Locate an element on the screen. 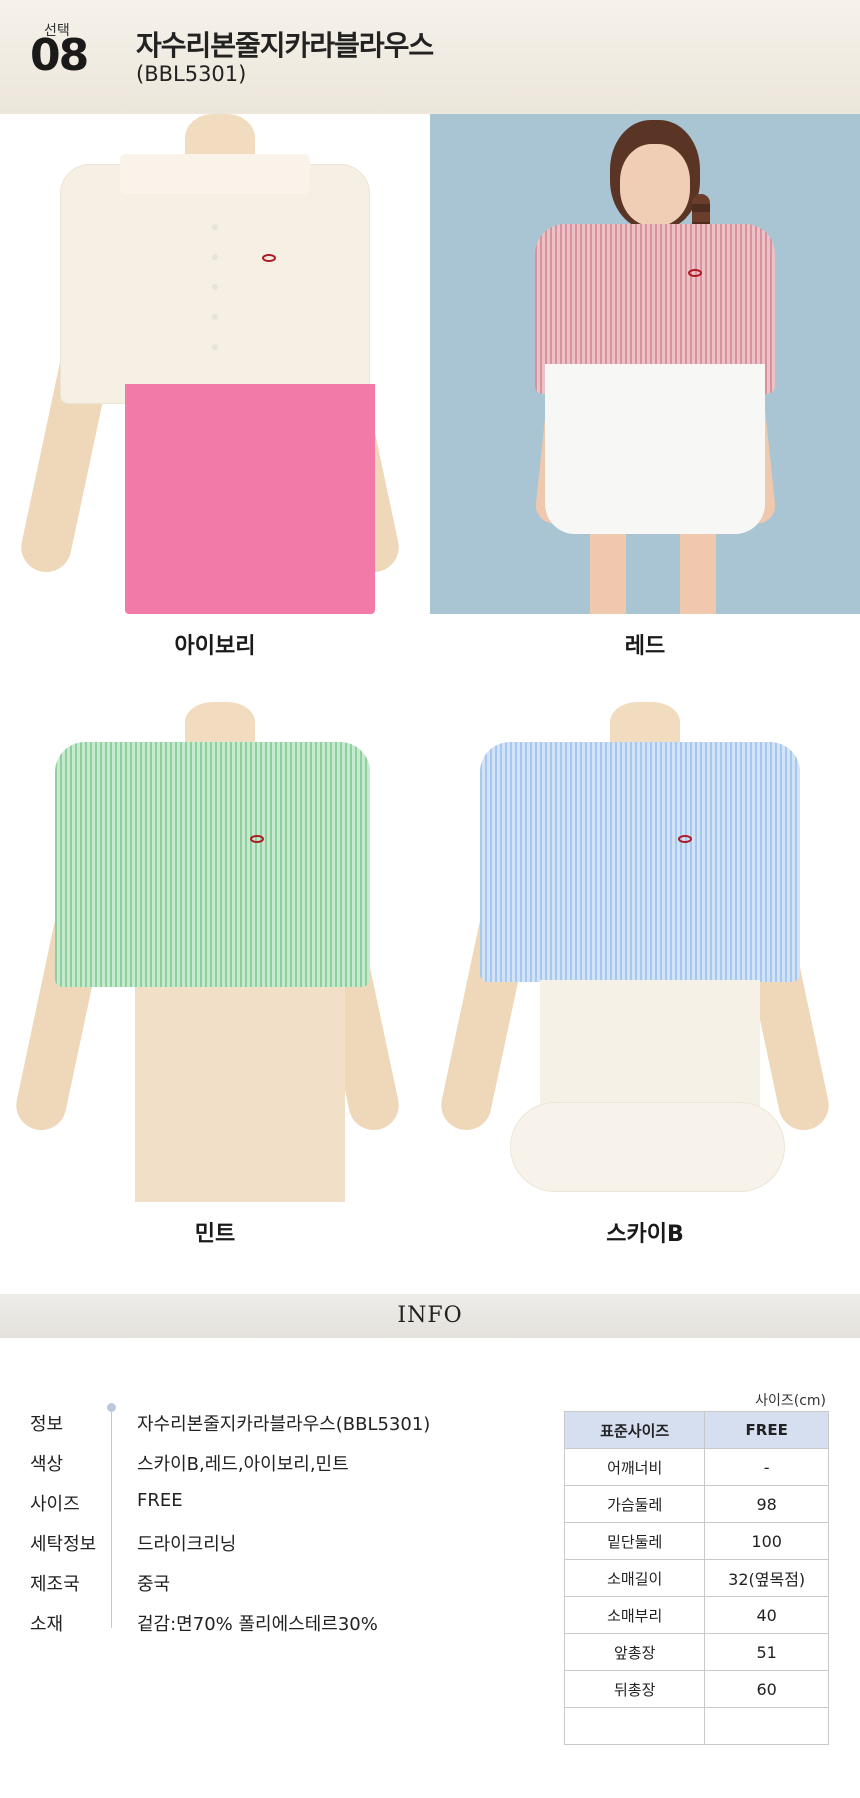 The height and width of the screenshot is (1798, 860). size-unit-label: 사이즈(cm) is located at coordinates (790, 1401).